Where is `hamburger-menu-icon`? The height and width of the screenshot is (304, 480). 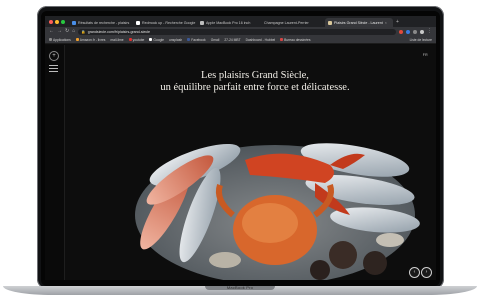
hamburger-menu-icon is located at coordinates (53, 69).